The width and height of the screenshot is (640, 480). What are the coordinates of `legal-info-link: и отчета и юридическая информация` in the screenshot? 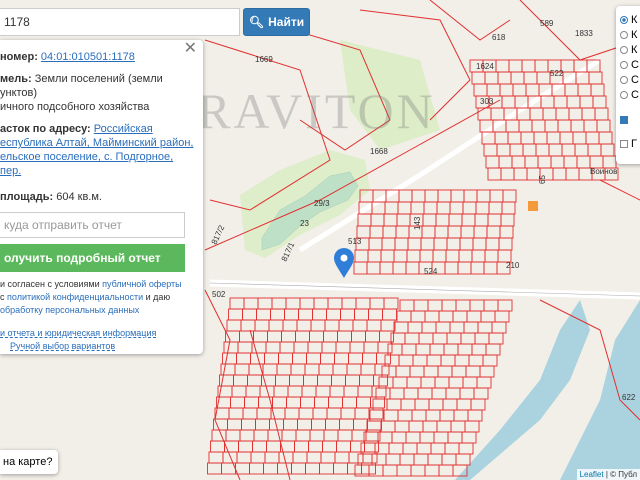 It's located at (78, 333).